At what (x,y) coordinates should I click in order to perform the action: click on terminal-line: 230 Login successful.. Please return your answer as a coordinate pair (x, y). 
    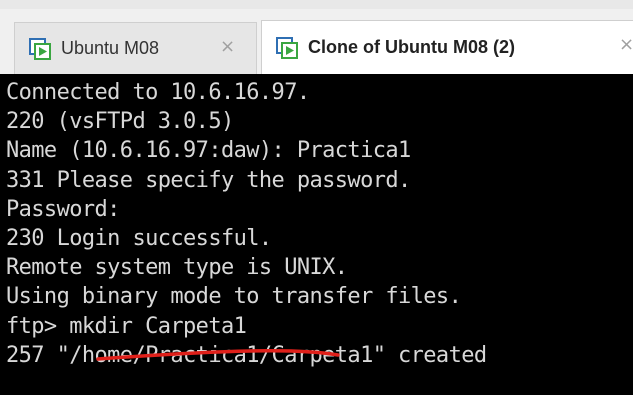
    Looking at the image, I should click on (139, 238).